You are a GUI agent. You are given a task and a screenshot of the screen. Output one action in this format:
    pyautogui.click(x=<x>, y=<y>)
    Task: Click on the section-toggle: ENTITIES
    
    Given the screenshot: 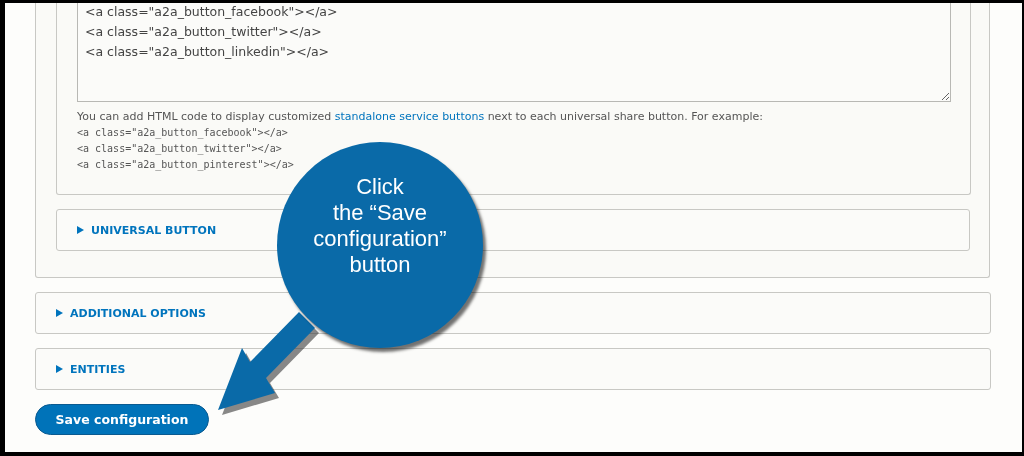 What is the action you would take?
    pyautogui.click(x=81, y=369)
    